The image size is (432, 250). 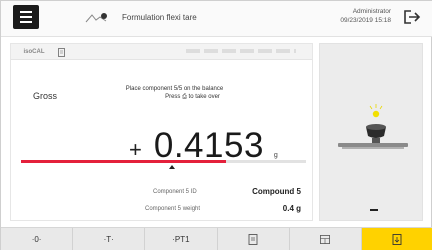 I want to click on user-info: Administrator 09/23/2019 15:18, so click(x=365, y=16).